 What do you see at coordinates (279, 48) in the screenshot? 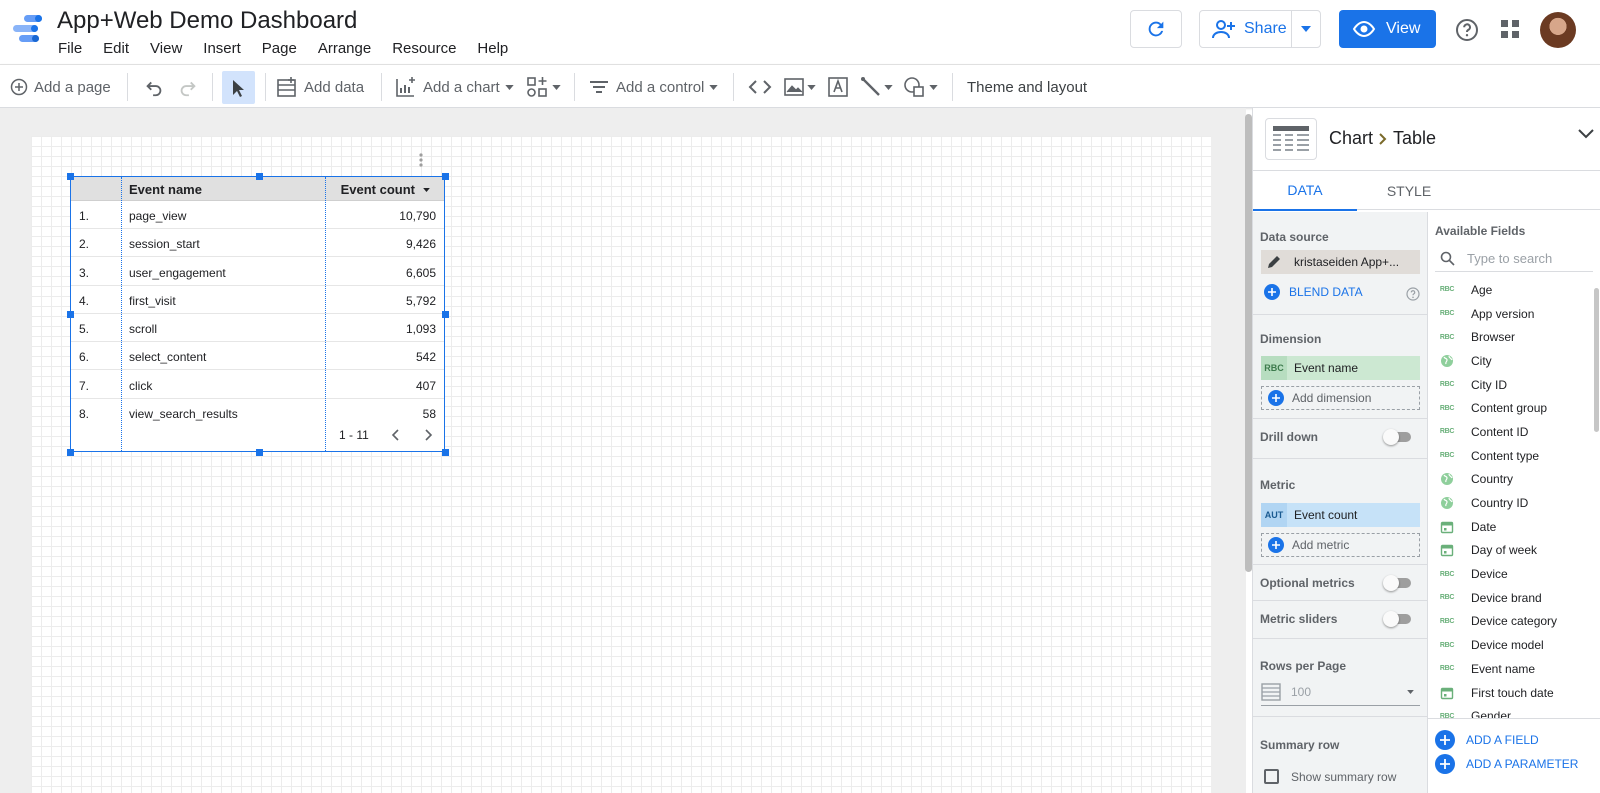
I see `menu-page: Page` at bounding box center [279, 48].